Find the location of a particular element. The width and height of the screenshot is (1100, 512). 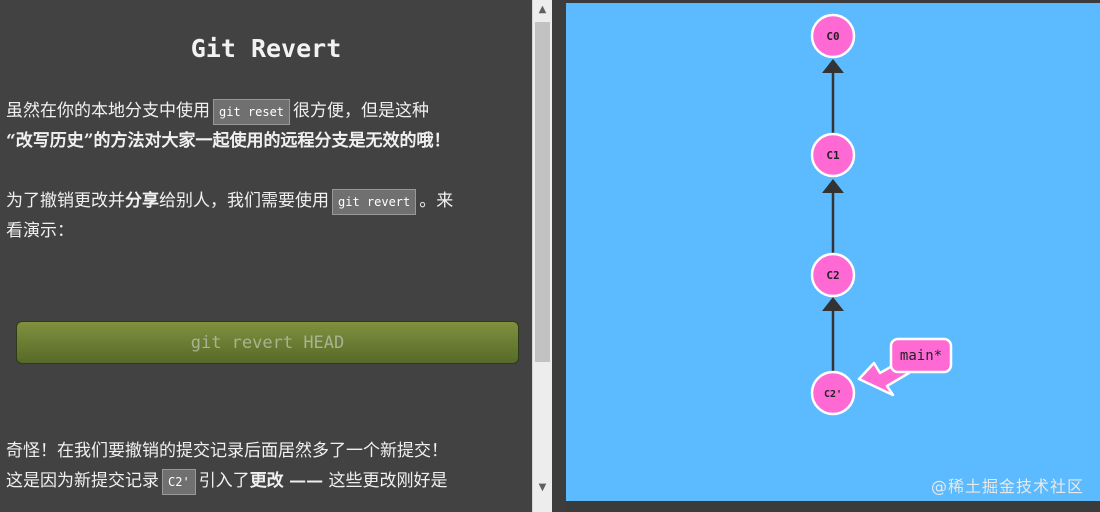

commit-c0: C0 is located at coordinates (833, 36).